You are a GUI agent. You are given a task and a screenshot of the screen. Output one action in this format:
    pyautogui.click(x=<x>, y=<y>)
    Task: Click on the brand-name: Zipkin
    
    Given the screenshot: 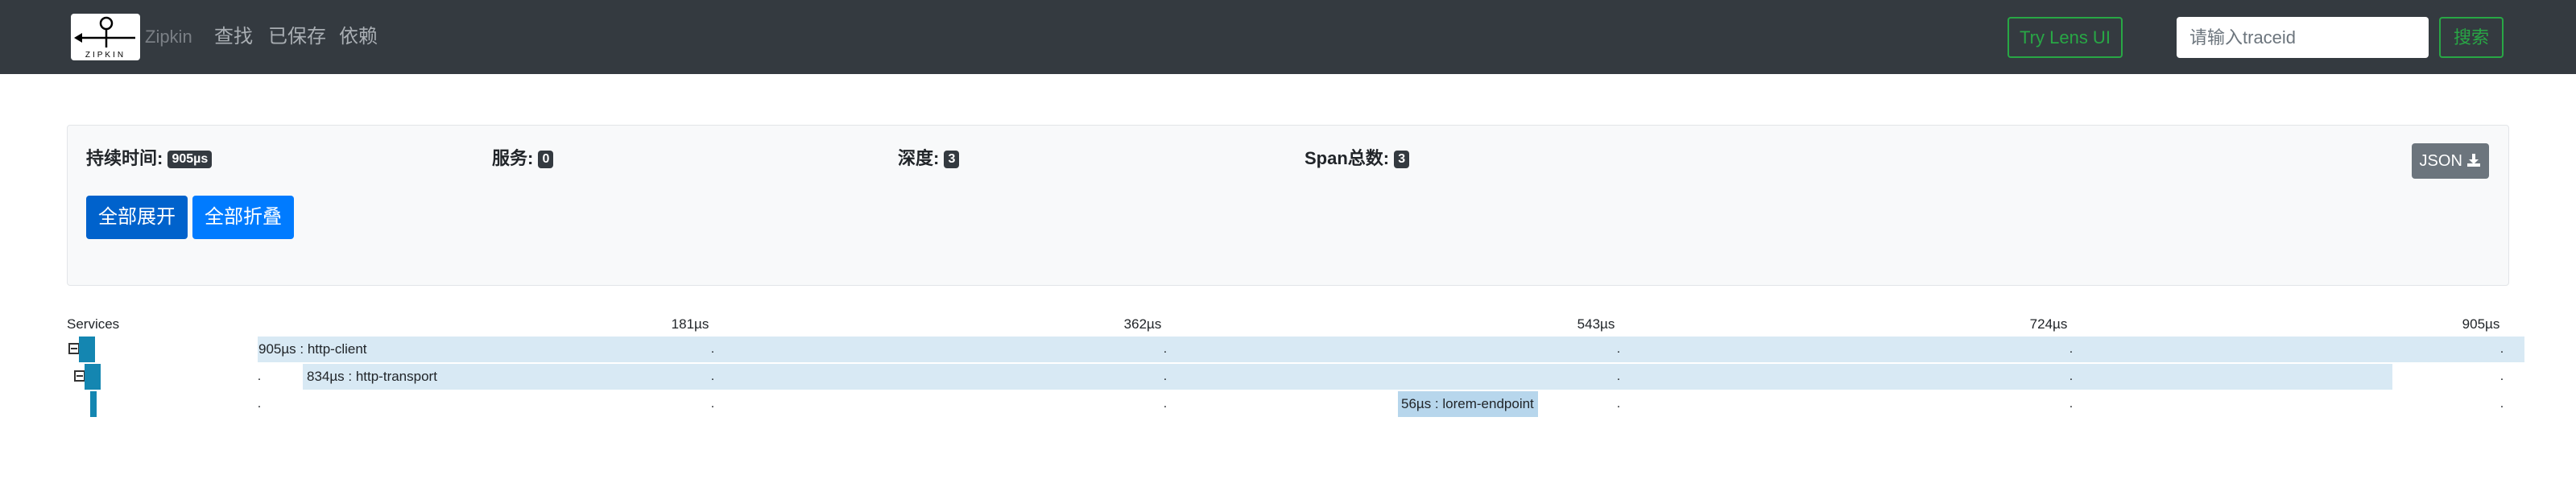 What is the action you would take?
    pyautogui.click(x=169, y=37)
    